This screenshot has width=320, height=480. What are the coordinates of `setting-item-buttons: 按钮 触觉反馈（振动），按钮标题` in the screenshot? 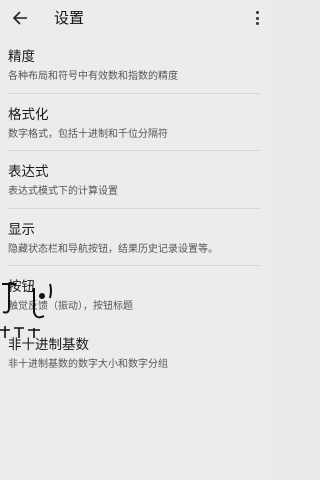 It's located at (134, 295).